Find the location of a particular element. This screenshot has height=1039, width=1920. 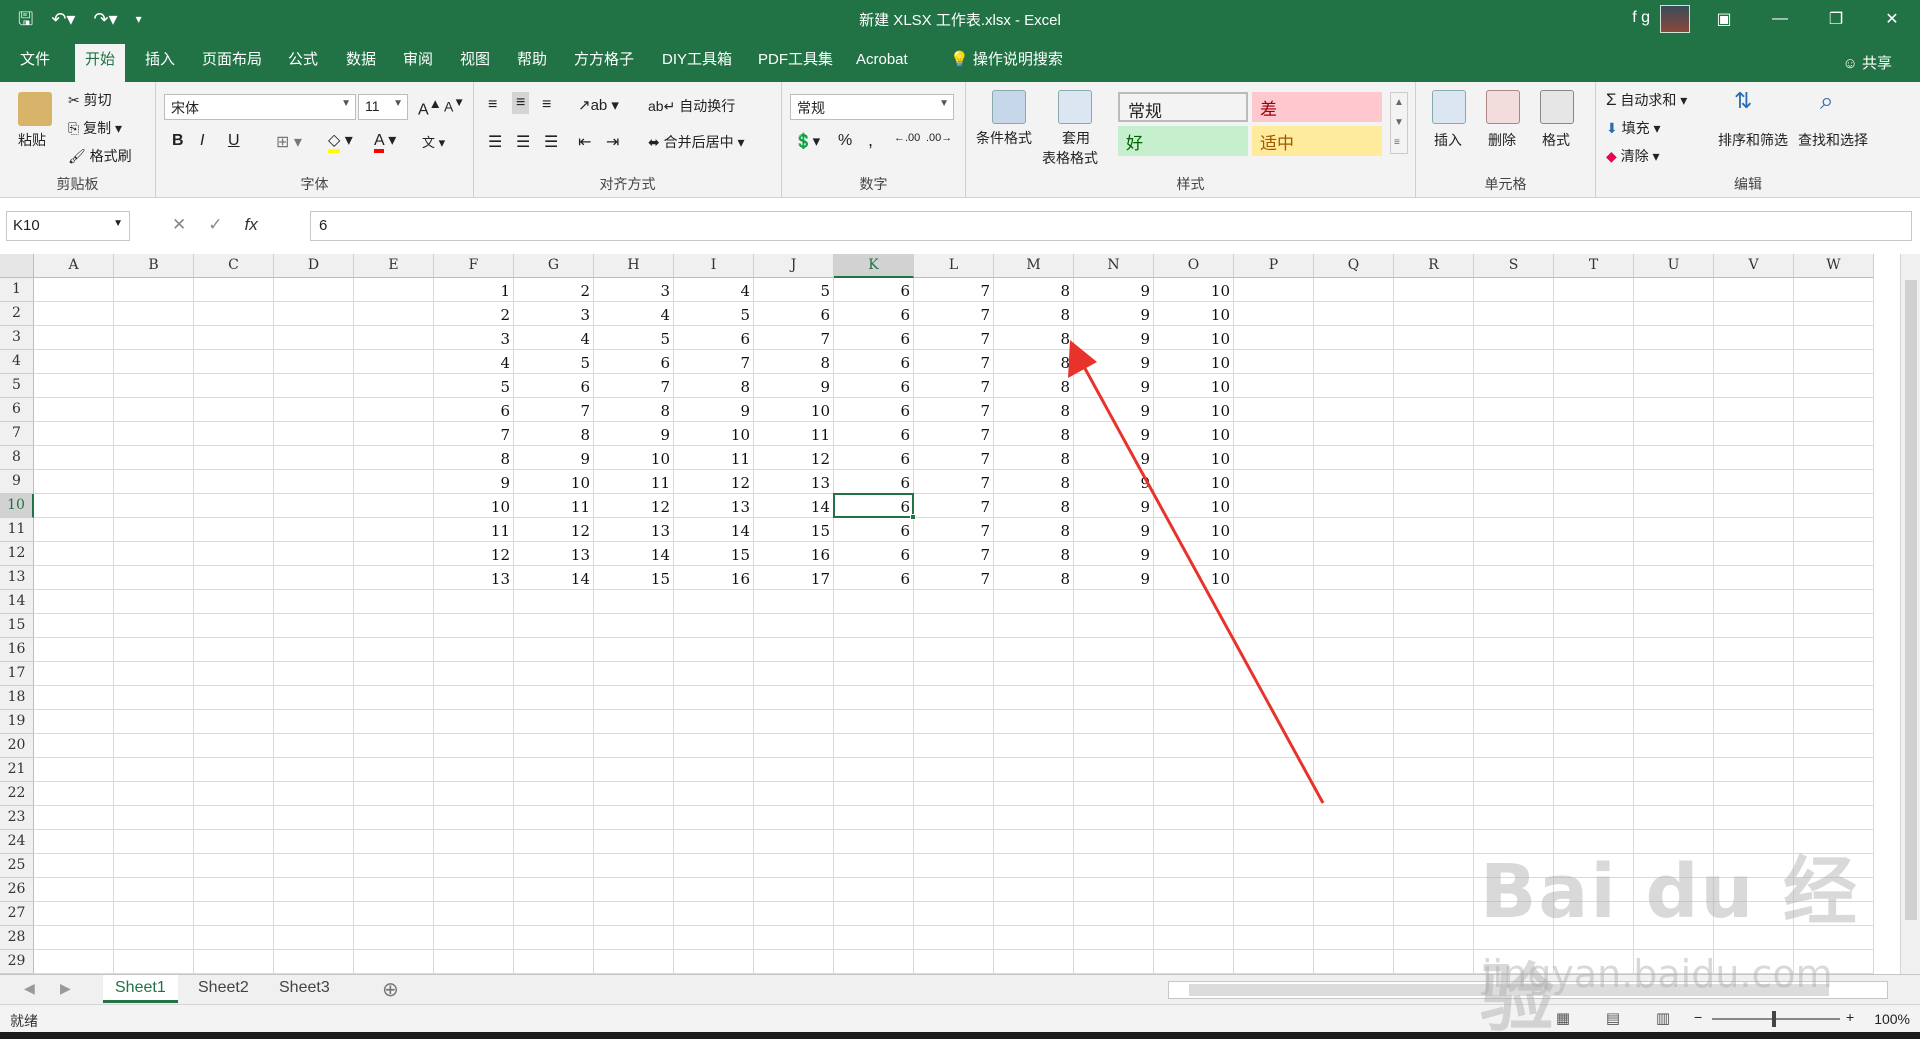

insert-cells-button: 插入 is located at coordinates (1448, 140).